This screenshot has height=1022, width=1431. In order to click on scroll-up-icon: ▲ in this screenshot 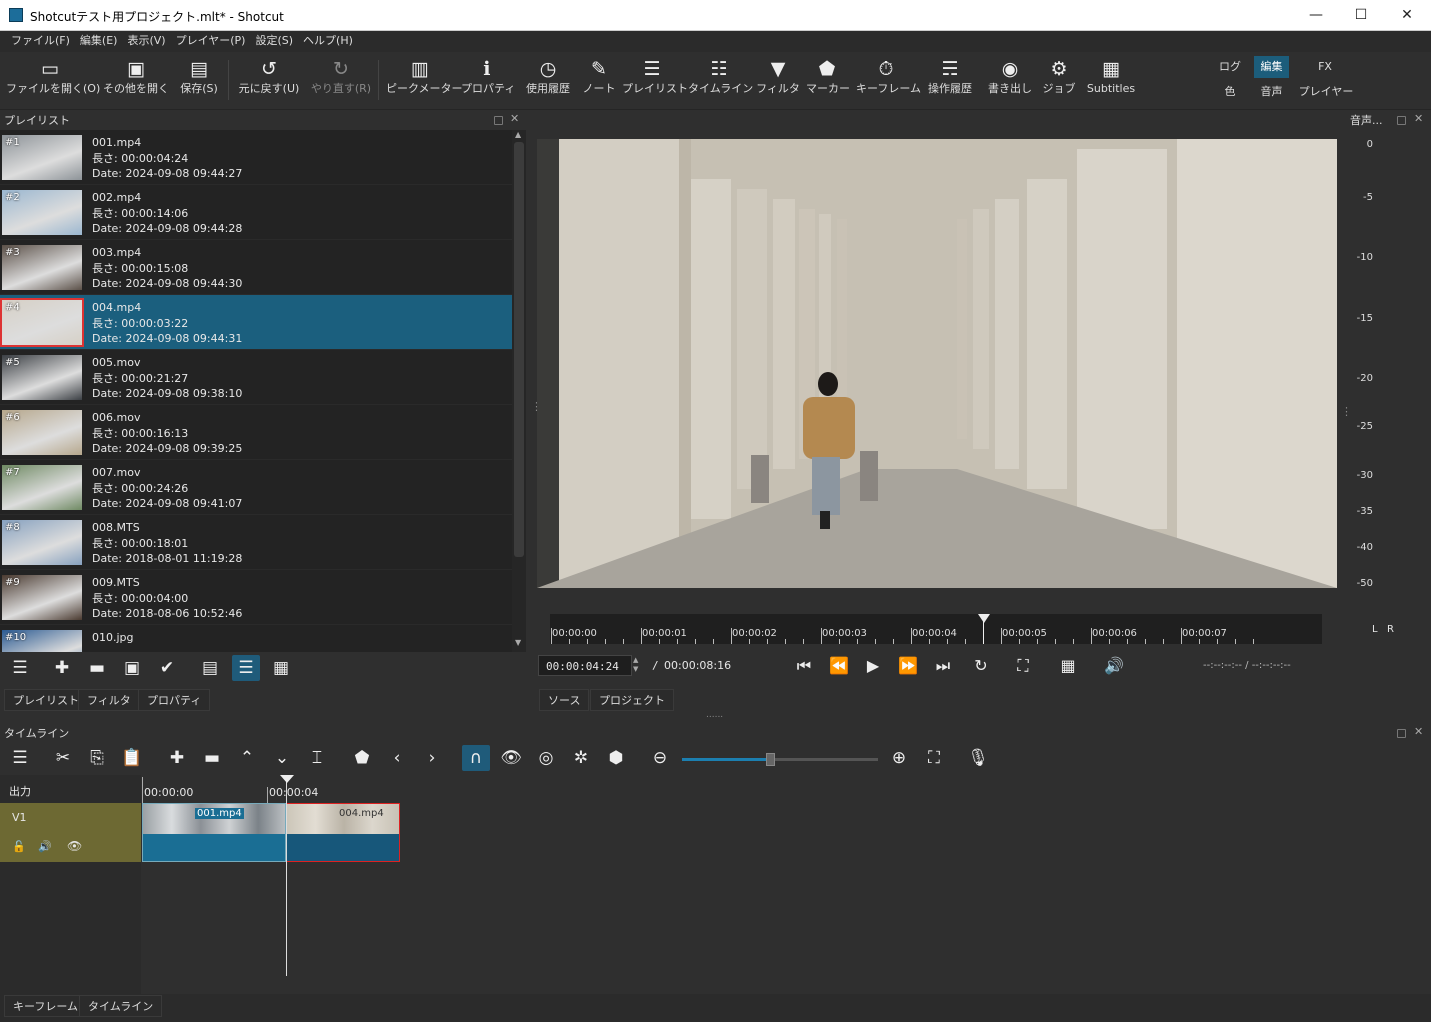, I will do `click(518, 134)`.